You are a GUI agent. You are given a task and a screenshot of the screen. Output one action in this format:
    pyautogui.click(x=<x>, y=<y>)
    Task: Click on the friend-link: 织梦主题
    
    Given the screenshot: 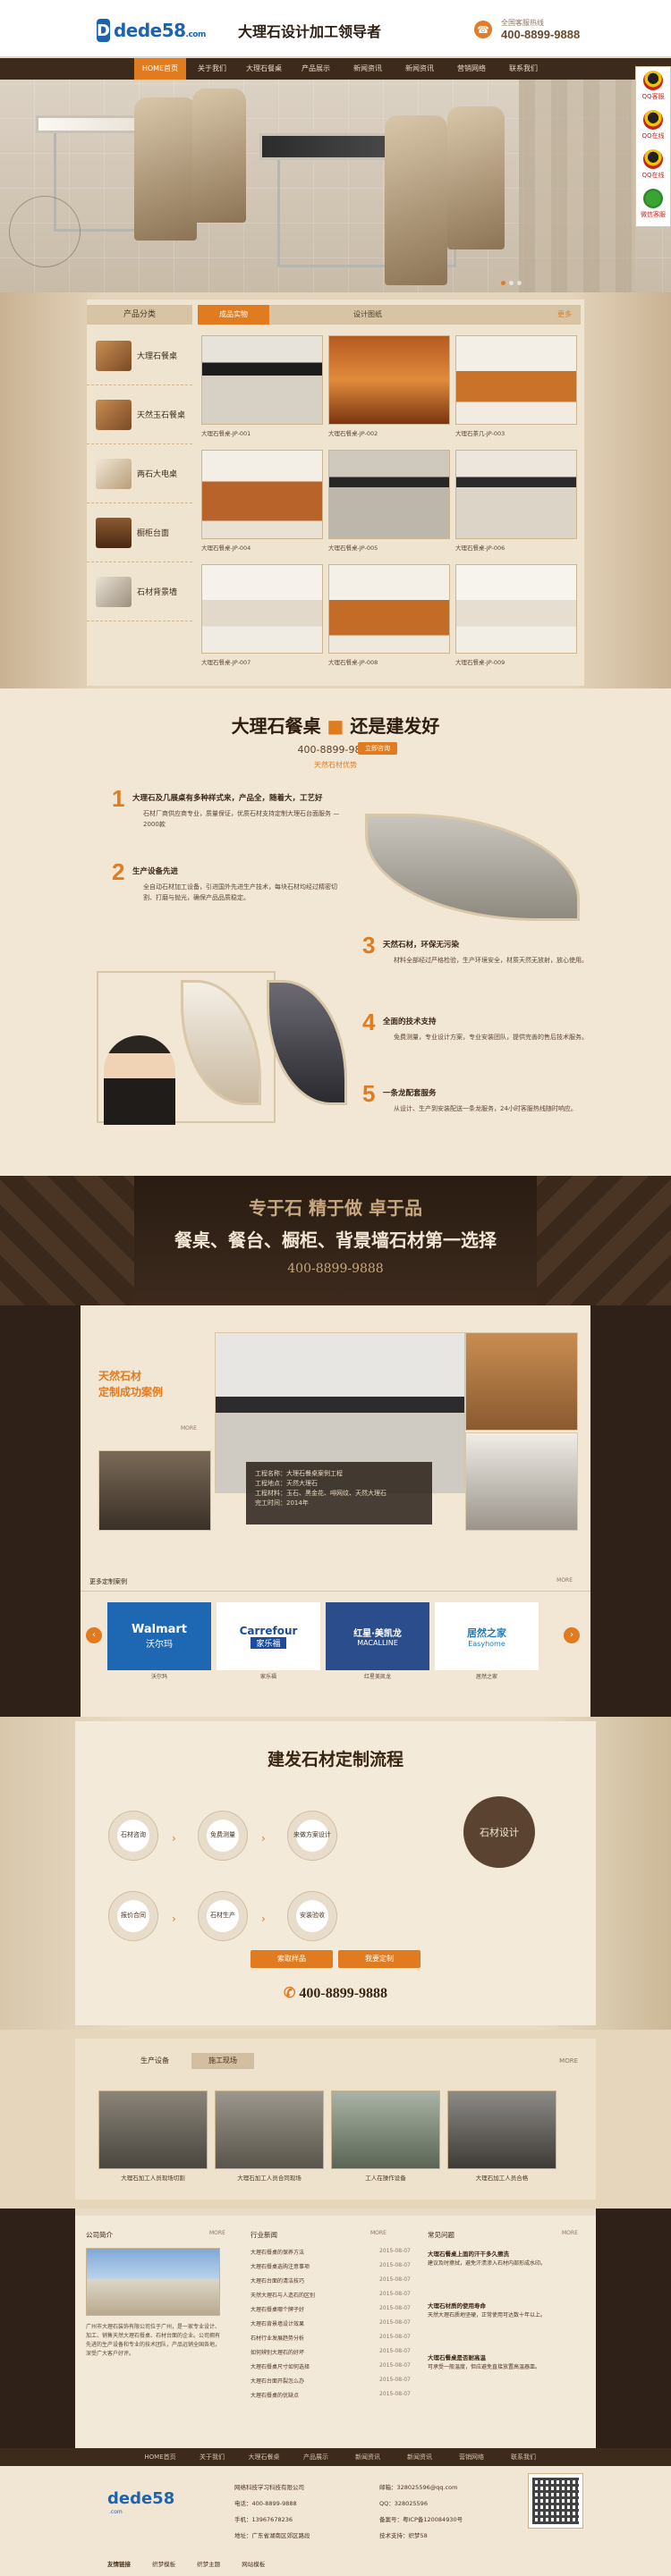 What is the action you would take?
    pyautogui.click(x=209, y=2564)
    